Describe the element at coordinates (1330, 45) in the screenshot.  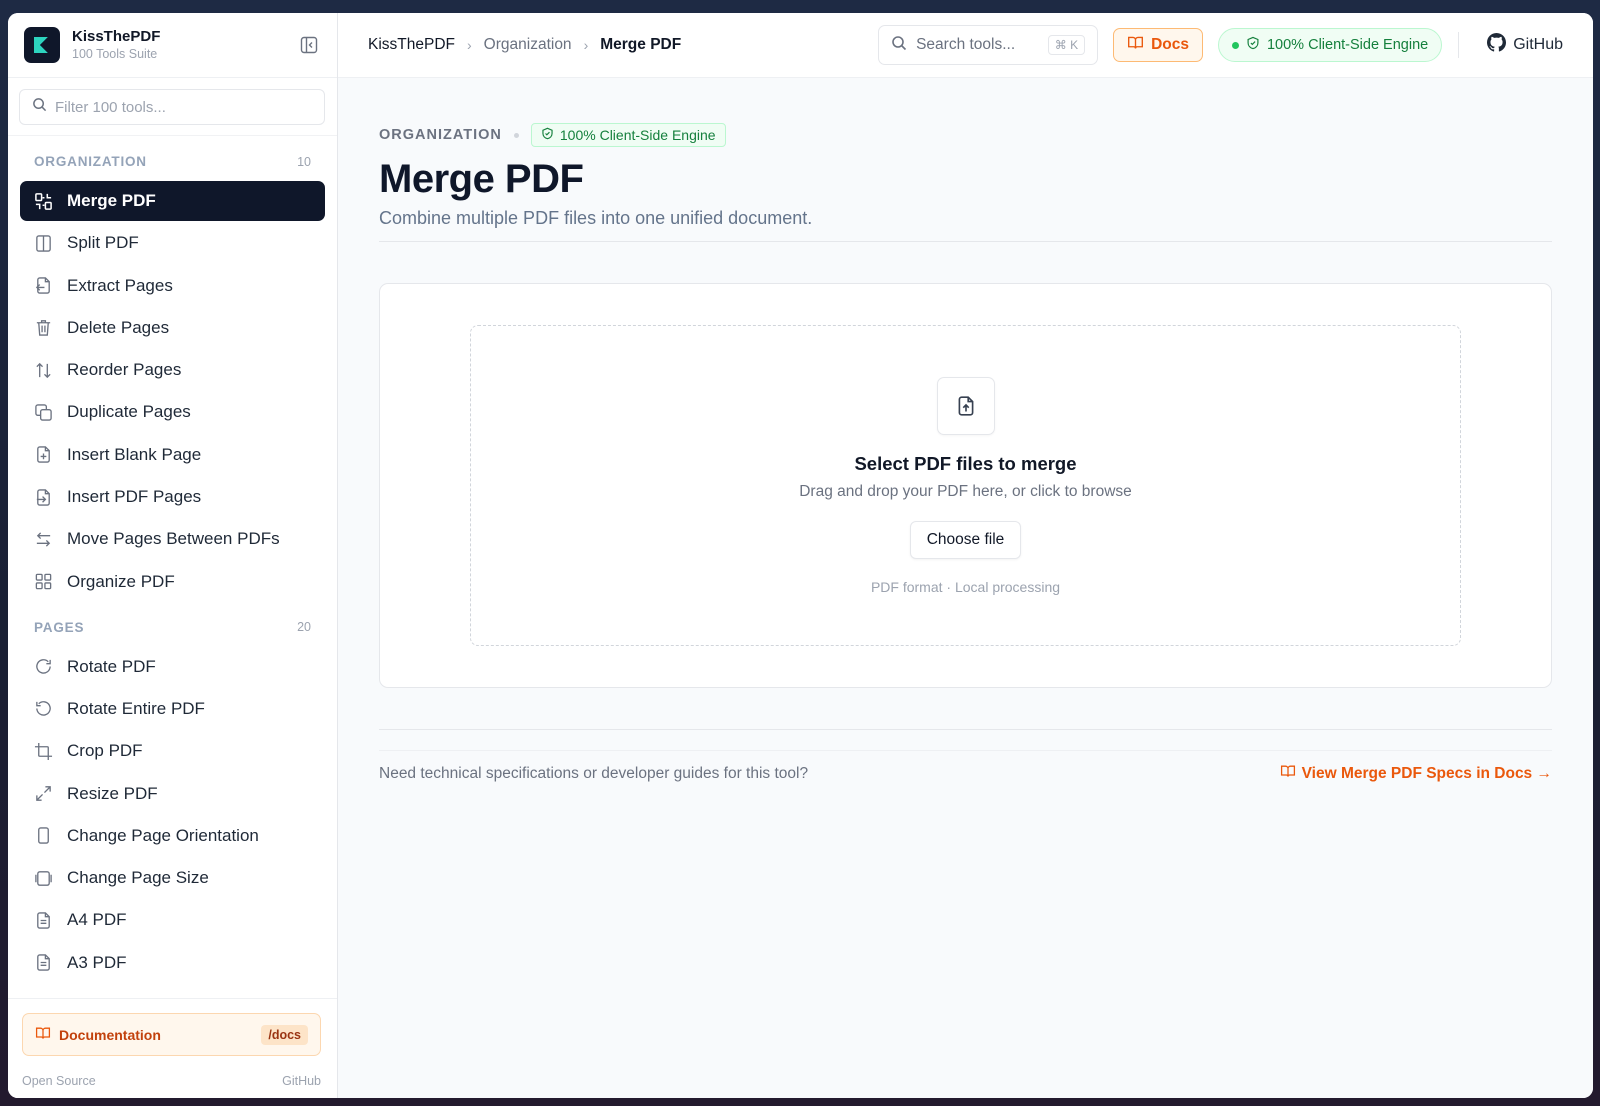
I see `engine-status-badge: 100% Client-Side Engine` at that location.